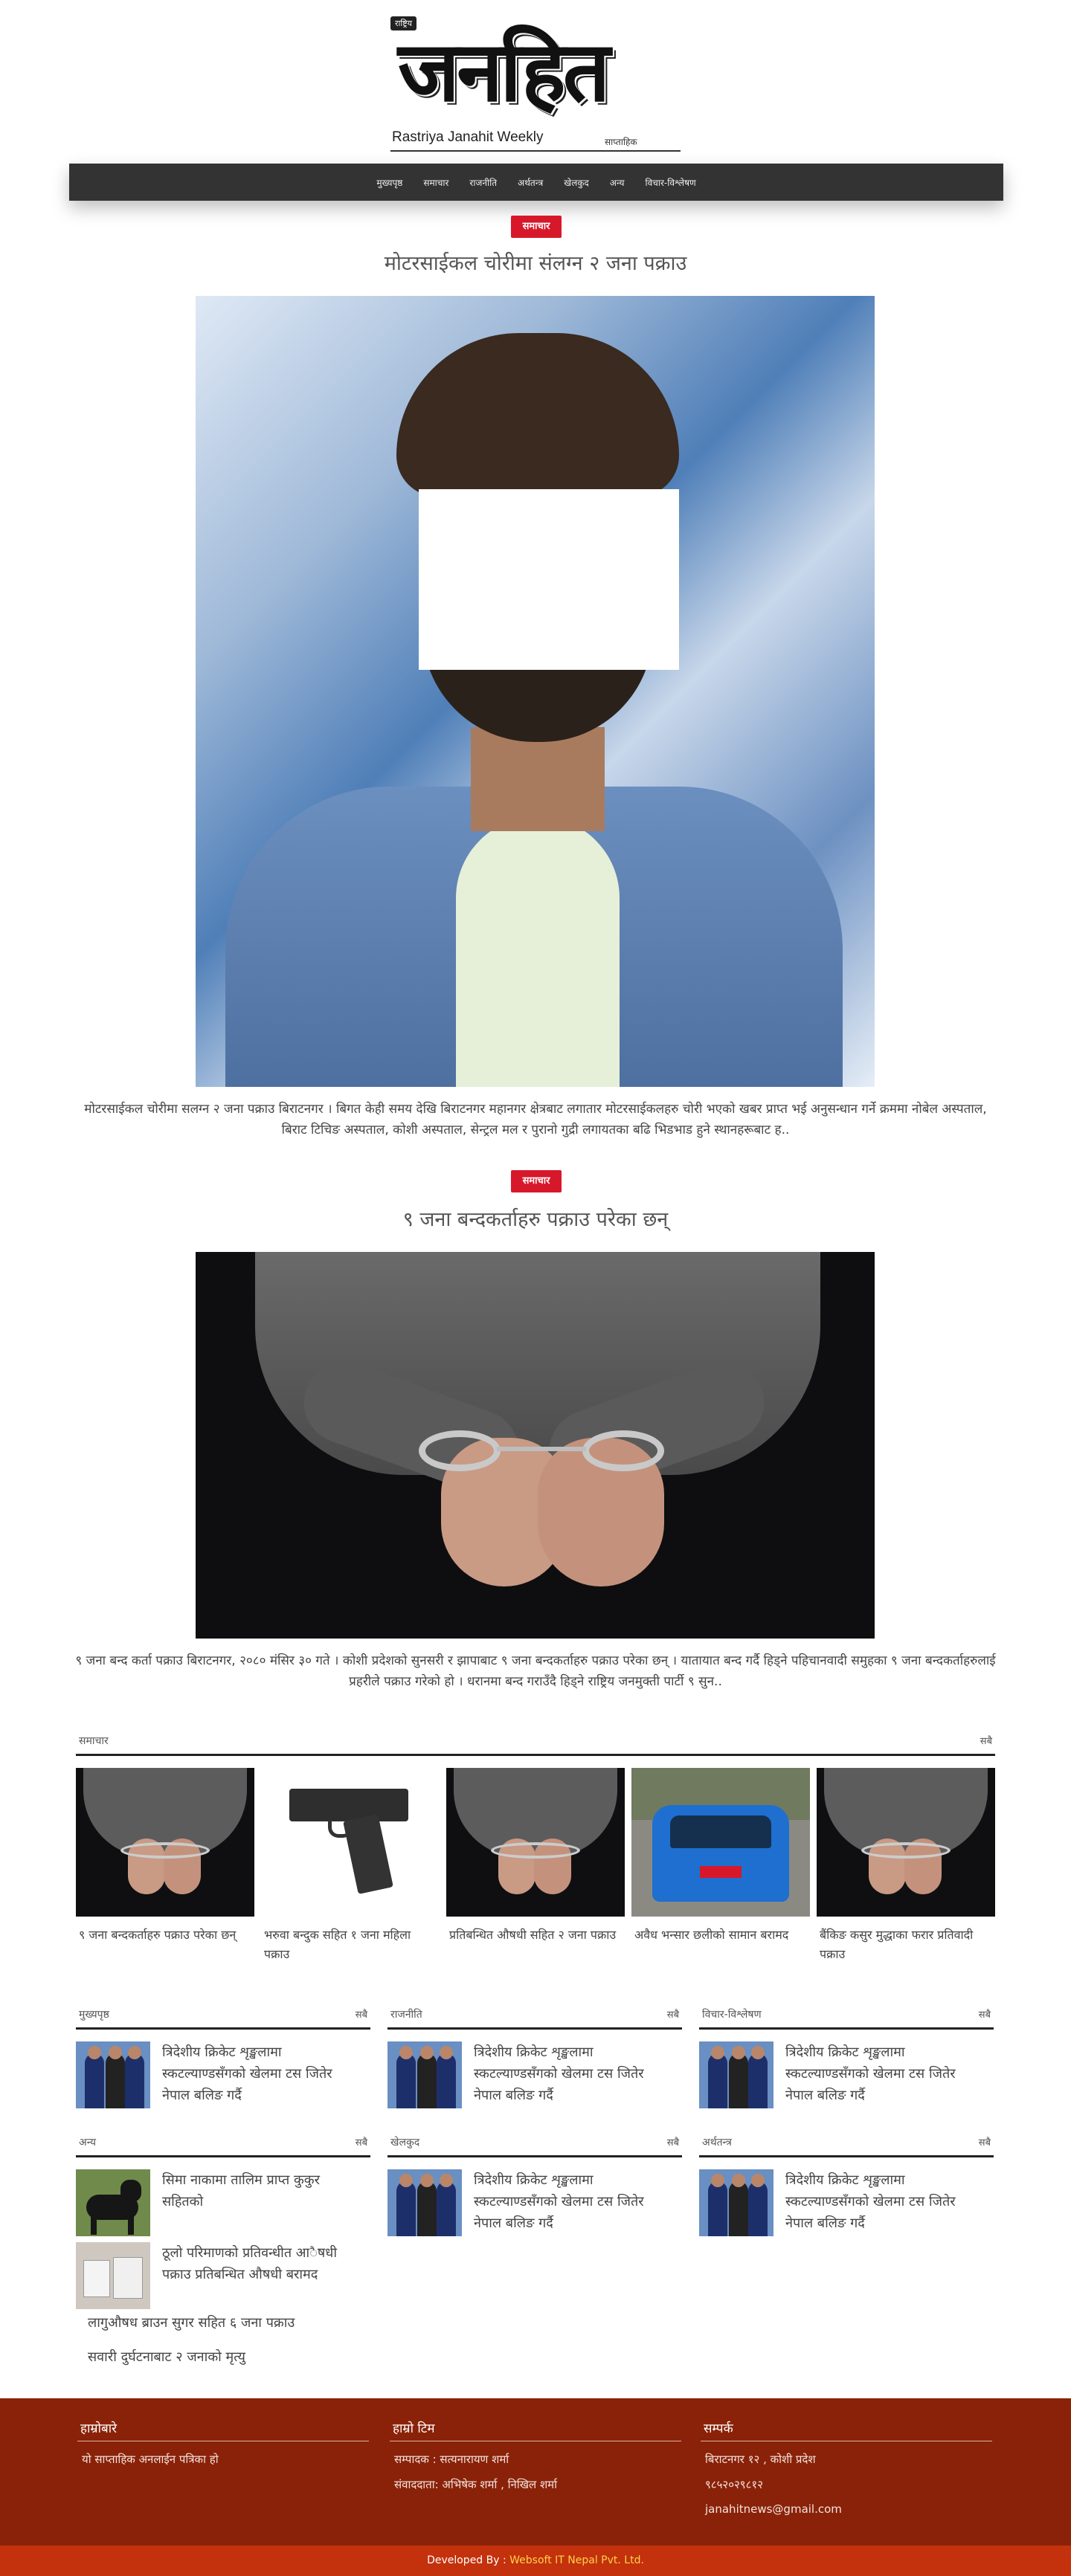 This screenshot has width=1071, height=2576. I want to click on nav-item-economy: अर्थतन्त्र, so click(530, 182).